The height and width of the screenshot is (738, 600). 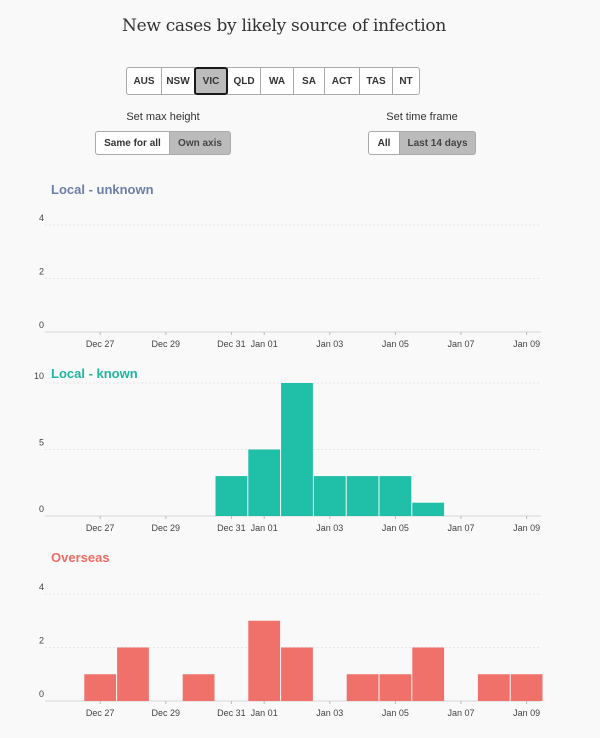 What do you see at coordinates (39, 376) in the screenshot?
I see `y-tick-label: 10` at bounding box center [39, 376].